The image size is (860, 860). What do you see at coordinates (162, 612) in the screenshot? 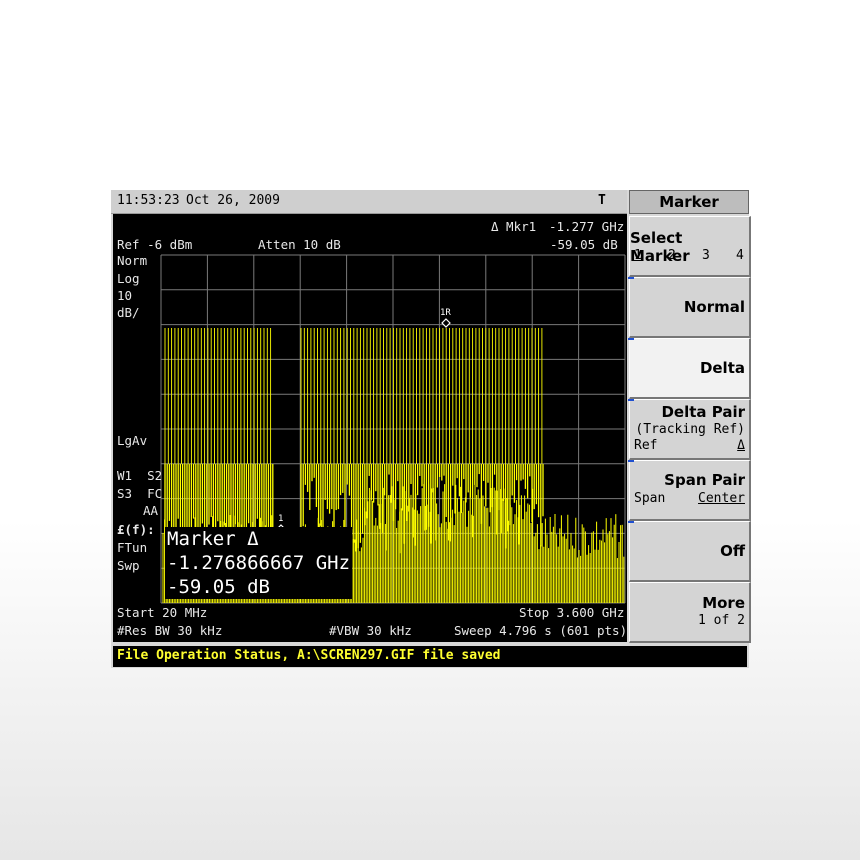
I see `start-freq: Start 20 MHz` at bounding box center [162, 612].